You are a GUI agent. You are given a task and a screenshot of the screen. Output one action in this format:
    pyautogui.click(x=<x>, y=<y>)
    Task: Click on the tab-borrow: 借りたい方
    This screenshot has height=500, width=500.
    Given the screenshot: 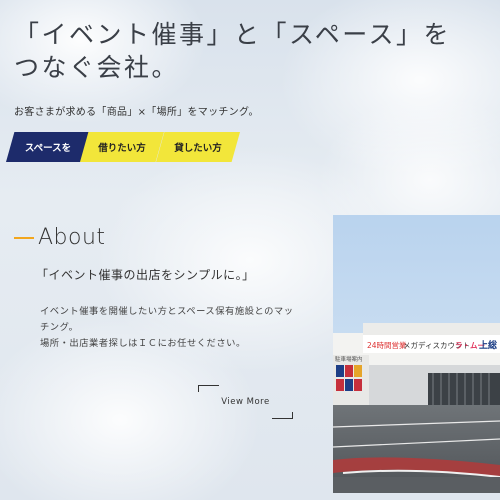 What is the action you would take?
    pyautogui.click(x=122, y=147)
    